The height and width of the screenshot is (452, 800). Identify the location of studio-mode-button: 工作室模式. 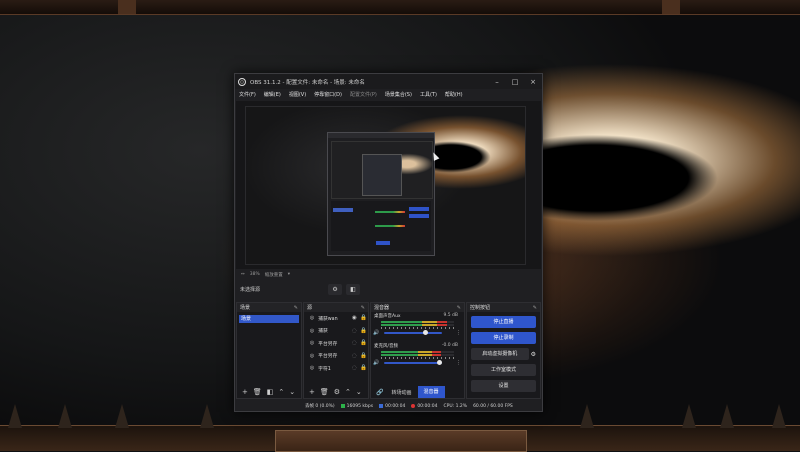
(503, 370).